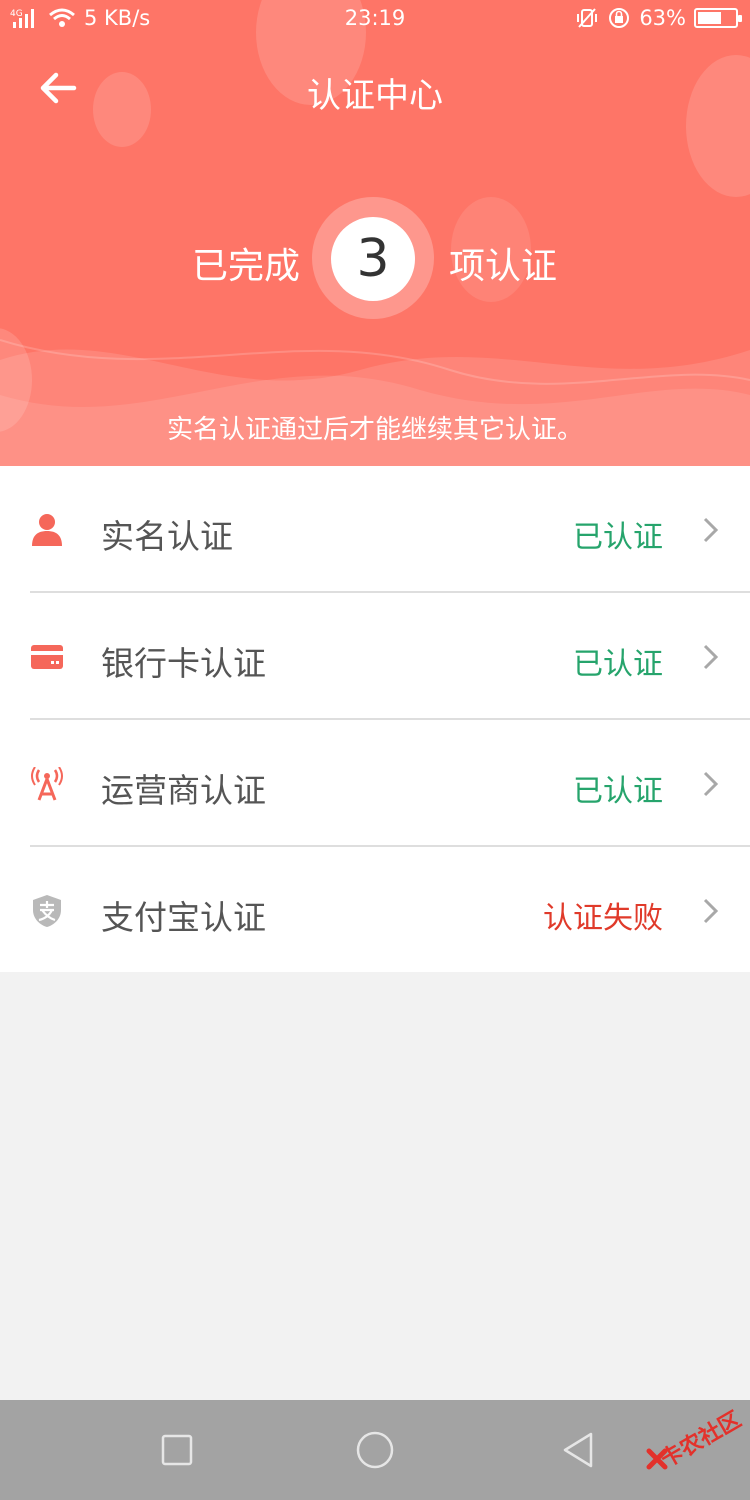 Image resolution: width=750 pixels, height=1500 pixels. Describe the element at coordinates (47, 657) in the screenshot. I see `bank-card-icon` at that location.